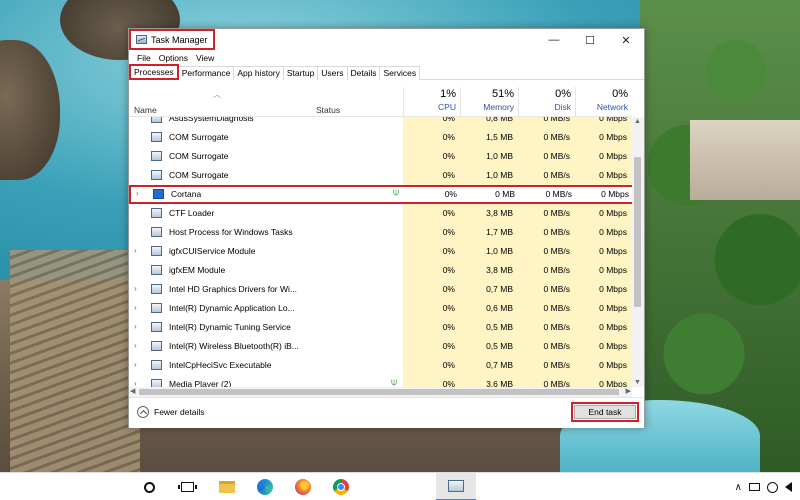 Image resolution: width=800 pixels, height=500 pixels. I want to click on close-button: ✕, so click(626, 40).